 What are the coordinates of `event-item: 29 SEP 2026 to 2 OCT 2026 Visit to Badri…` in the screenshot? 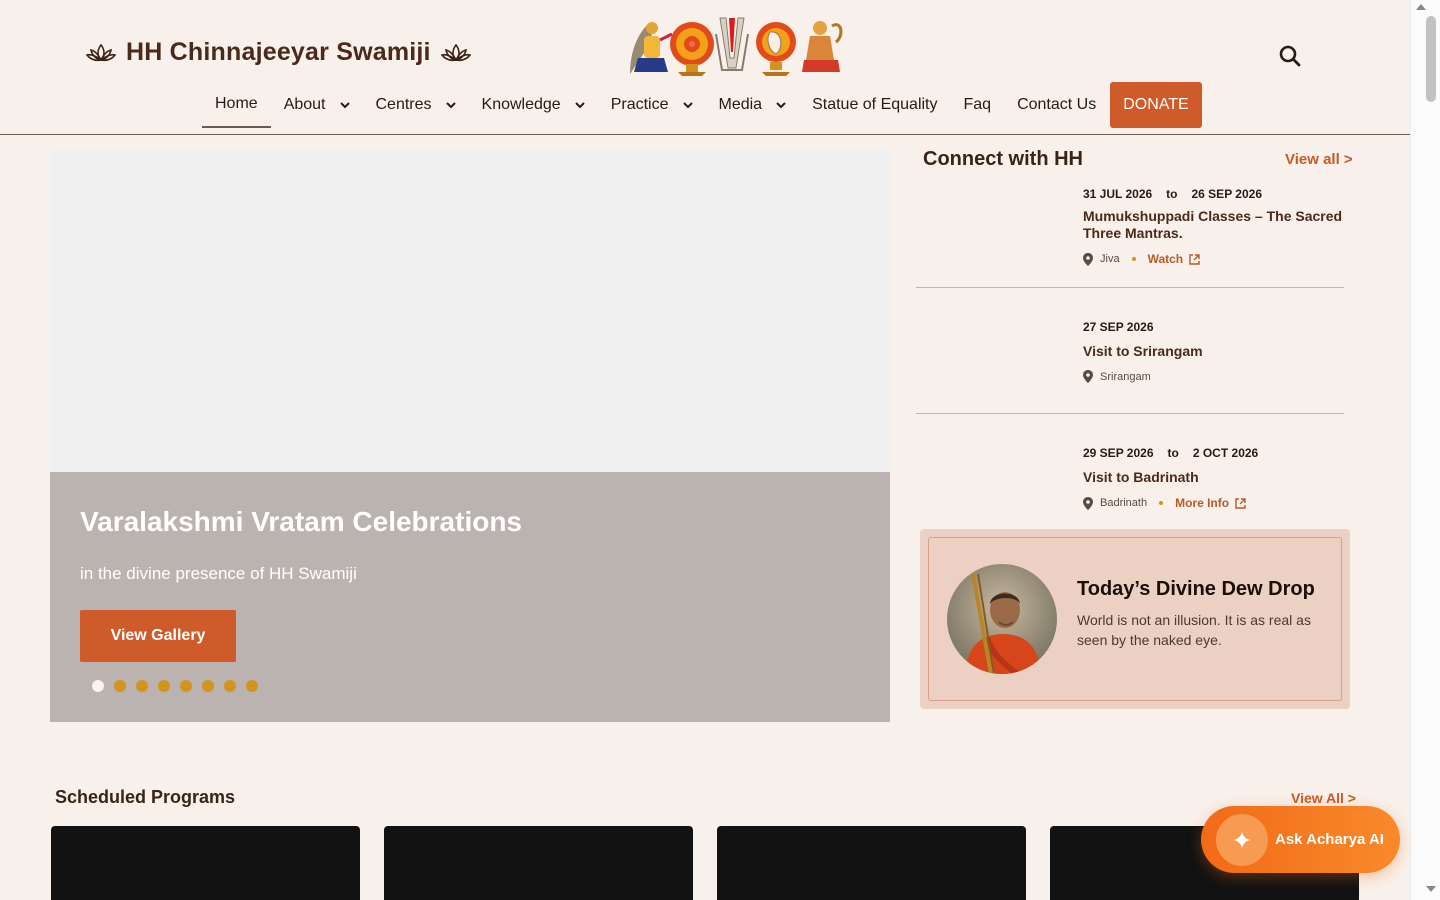 It's located at (1130, 481).